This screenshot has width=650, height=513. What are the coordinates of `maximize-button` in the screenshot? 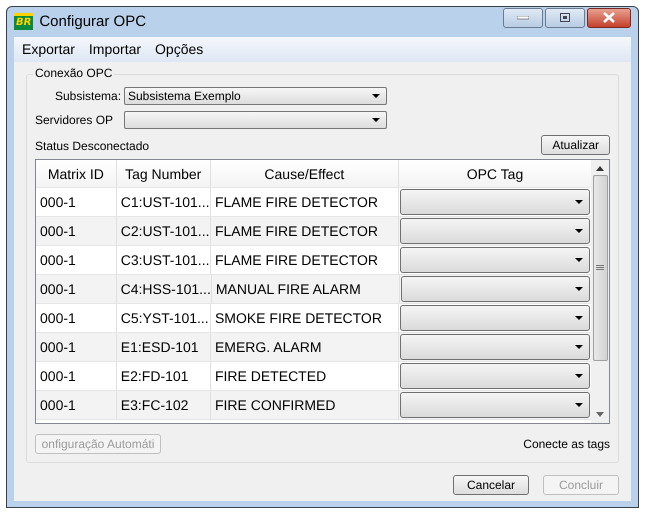 It's located at (565, 18).